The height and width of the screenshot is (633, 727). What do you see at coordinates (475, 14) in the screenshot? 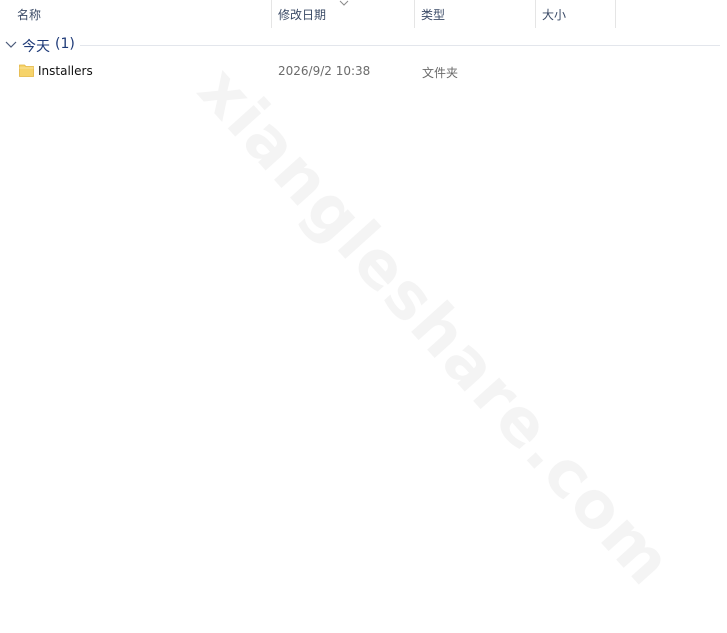
I see `column-header-type: 类型` at bounding box center [475, 14].